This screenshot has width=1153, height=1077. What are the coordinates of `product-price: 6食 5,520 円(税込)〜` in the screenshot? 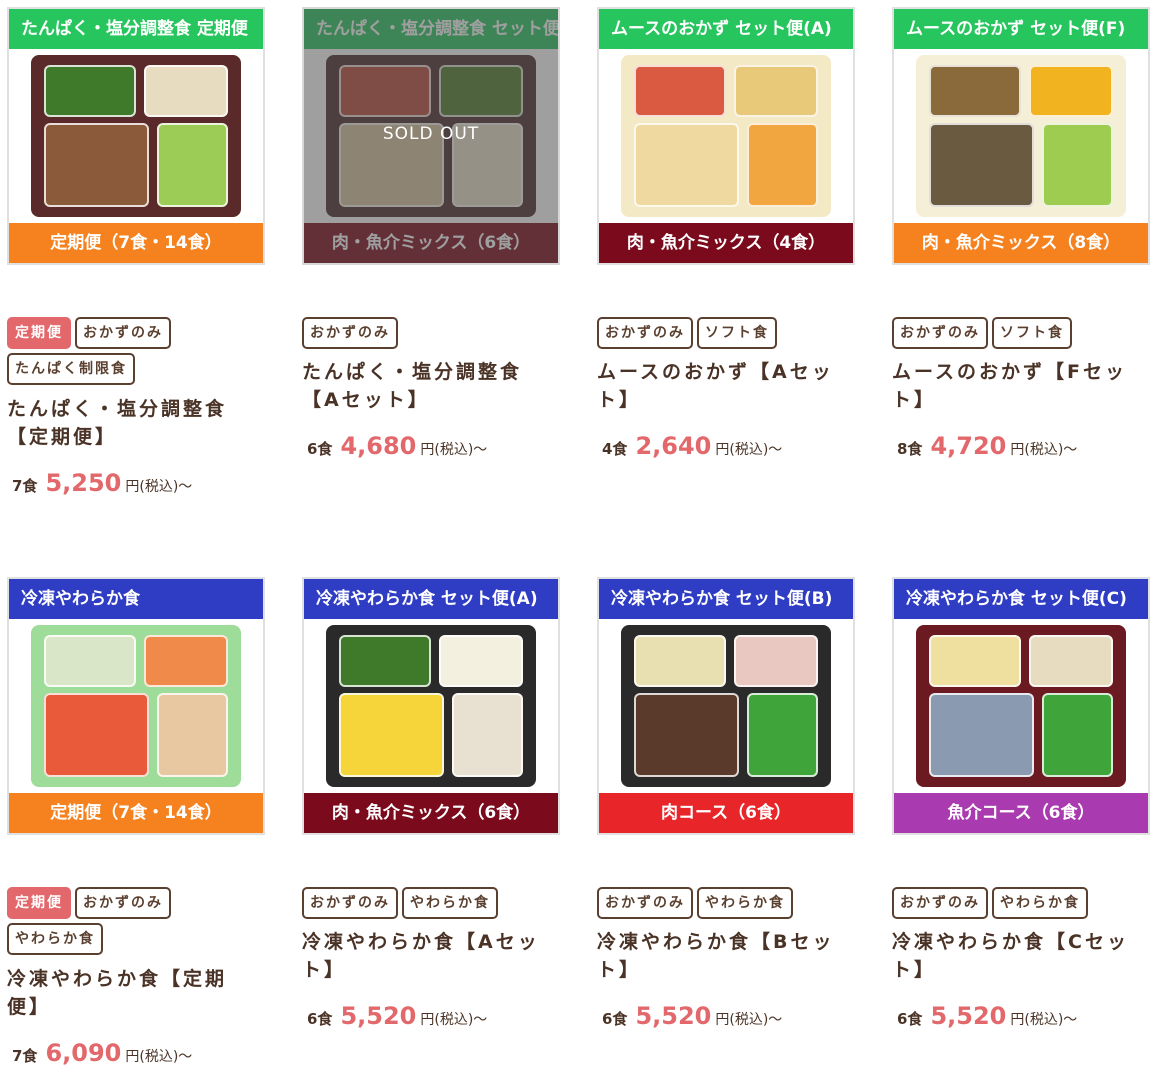 It's located at (692, 1016).